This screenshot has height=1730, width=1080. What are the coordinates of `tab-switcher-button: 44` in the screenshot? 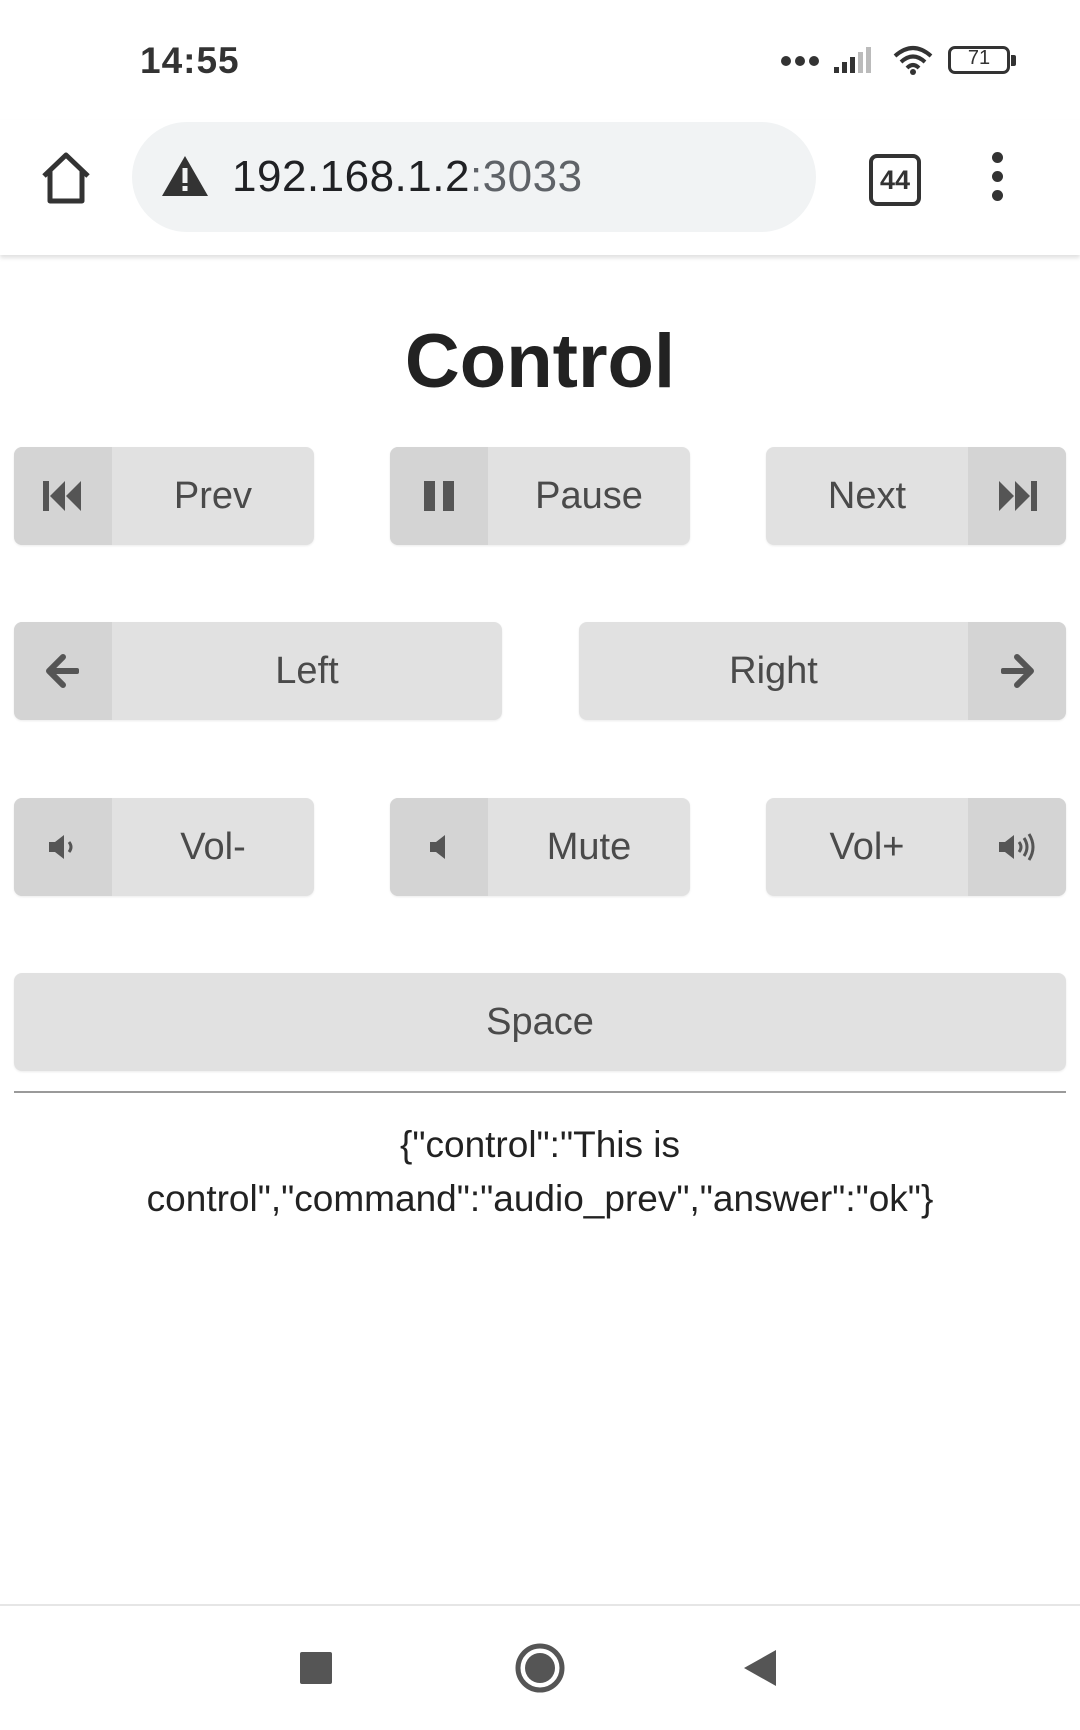 It's located at (895, 180).